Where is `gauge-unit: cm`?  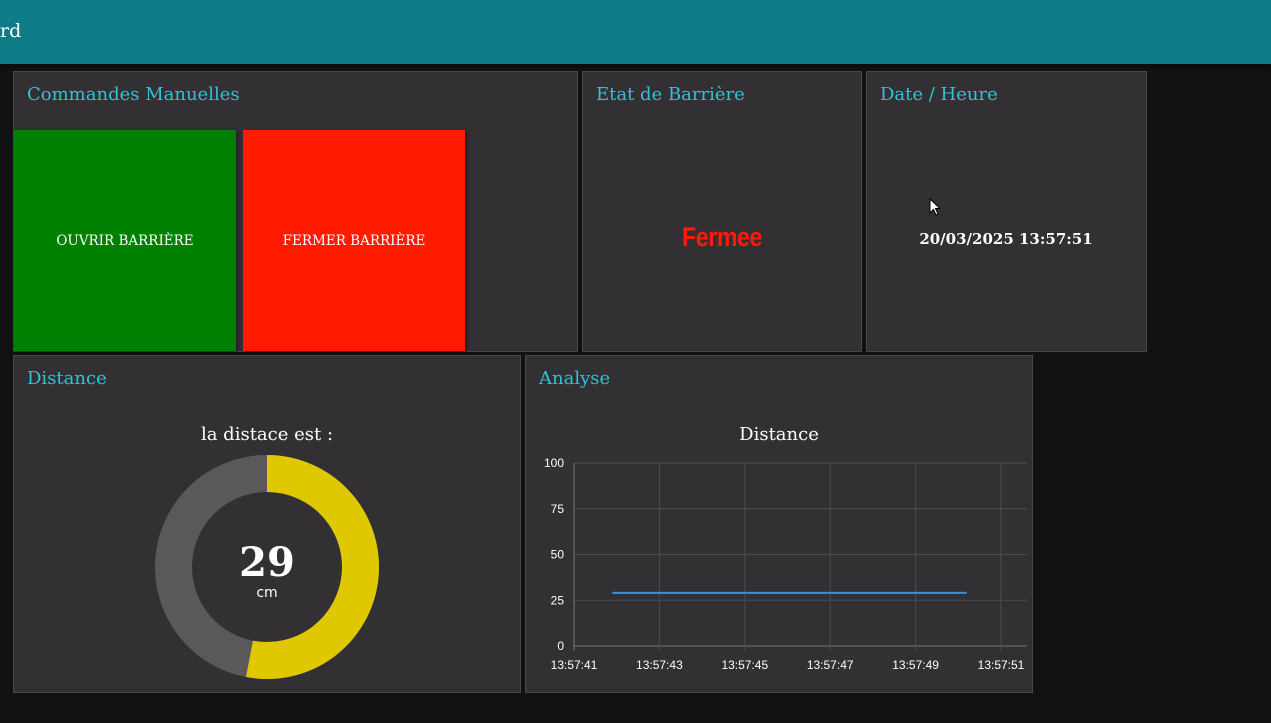
gauge-unit: cm is located at coordinates (266, 593).